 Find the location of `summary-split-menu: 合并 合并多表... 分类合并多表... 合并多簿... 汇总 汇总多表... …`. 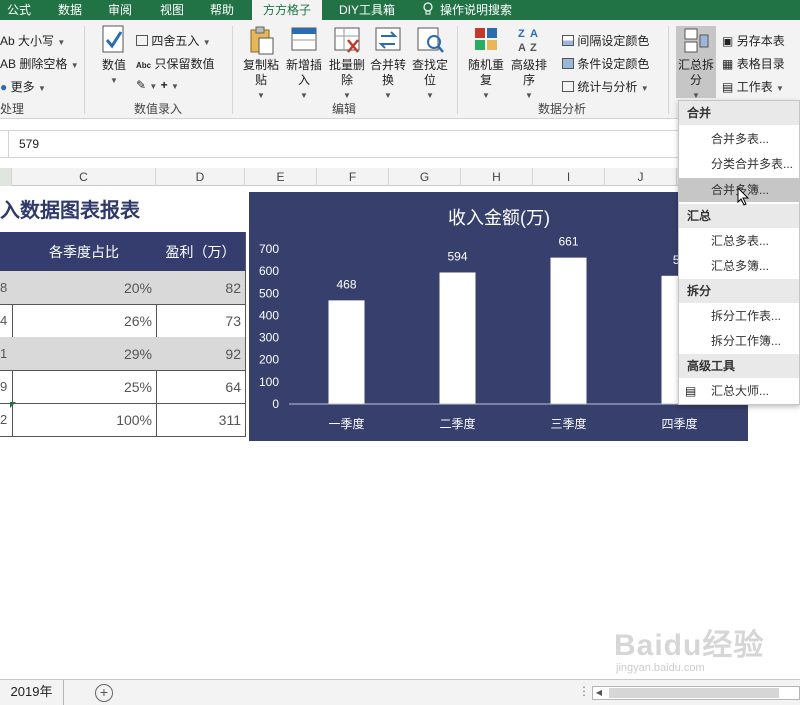

summary-split-menu: 合并 合并多表... 分类合并多表... 合并多簿... 汇总 汇总多表... … is located at coordinates (739, 252).